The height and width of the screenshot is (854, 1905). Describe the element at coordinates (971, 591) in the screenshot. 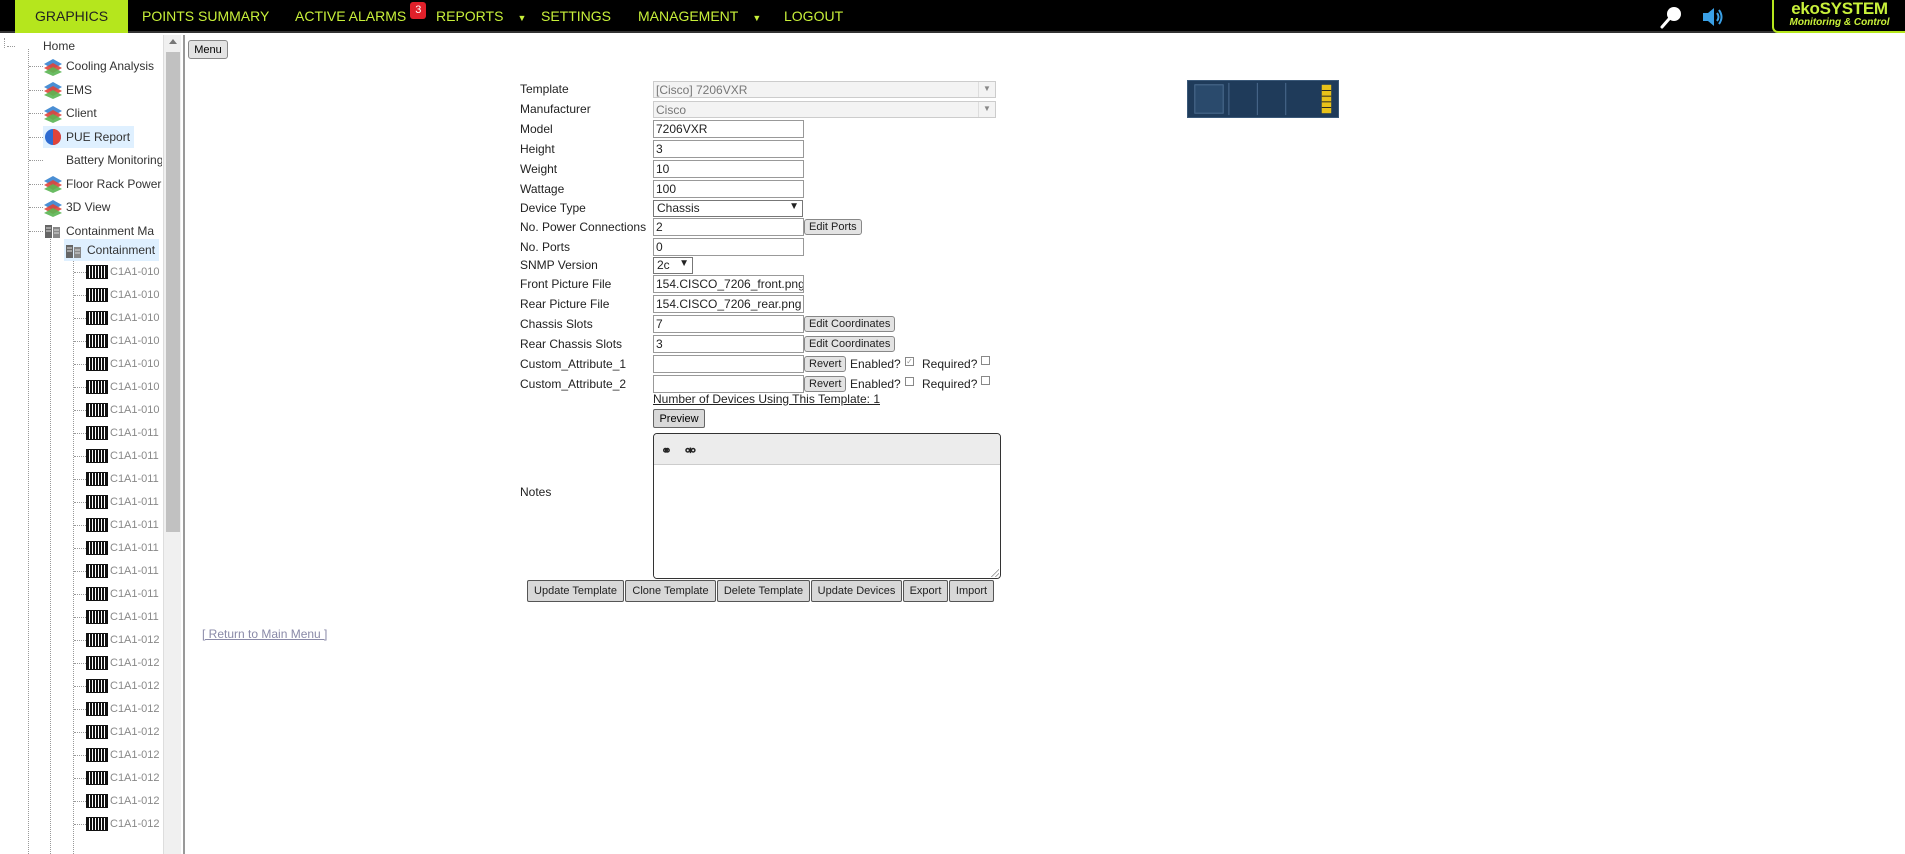

I see `import-button: Import` at that location.